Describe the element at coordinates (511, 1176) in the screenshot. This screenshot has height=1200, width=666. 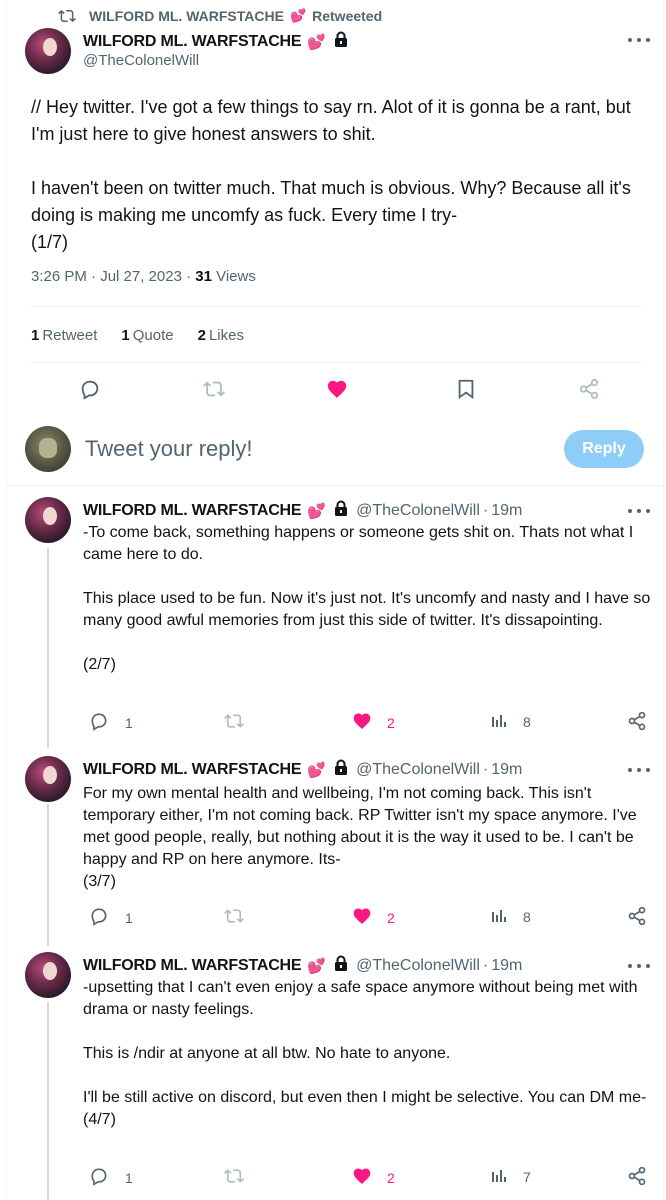
I see `views-action: 7` at that location.